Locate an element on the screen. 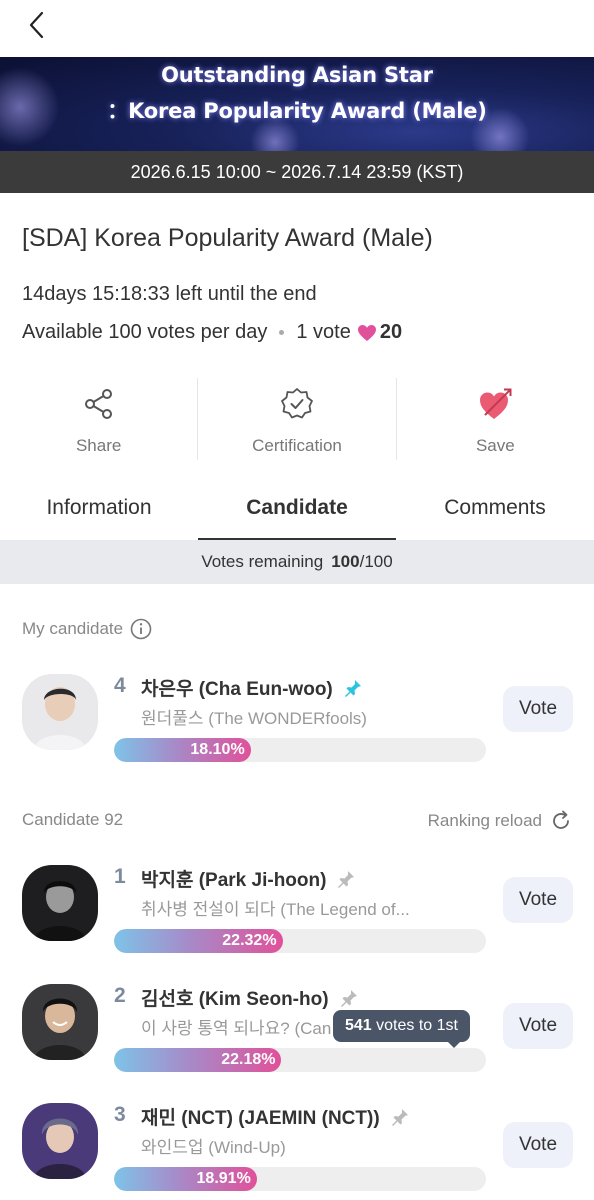 This screenshot has width=594, height=1200. save-label: Save is located at coordinates (495, 445).